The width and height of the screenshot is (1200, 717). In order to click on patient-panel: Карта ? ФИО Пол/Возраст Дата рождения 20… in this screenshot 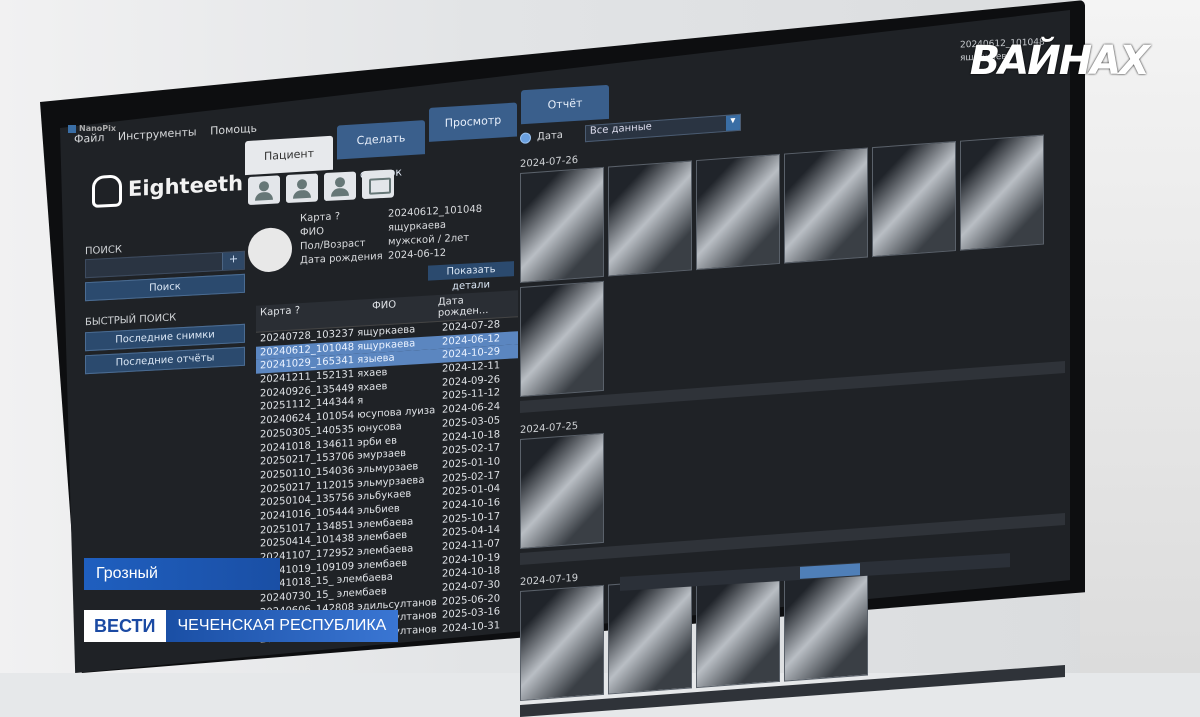, I will do `click(383, 227)`.